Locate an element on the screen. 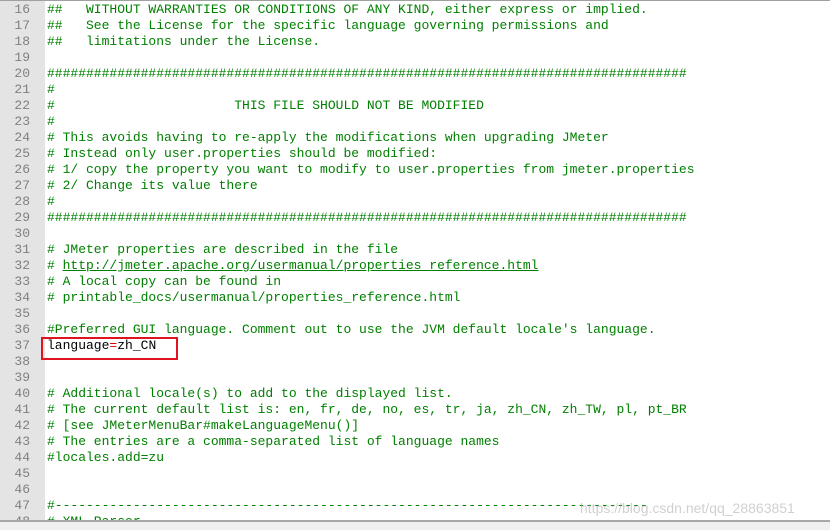  comment-prefix: # is located at coordinates (55, 265).